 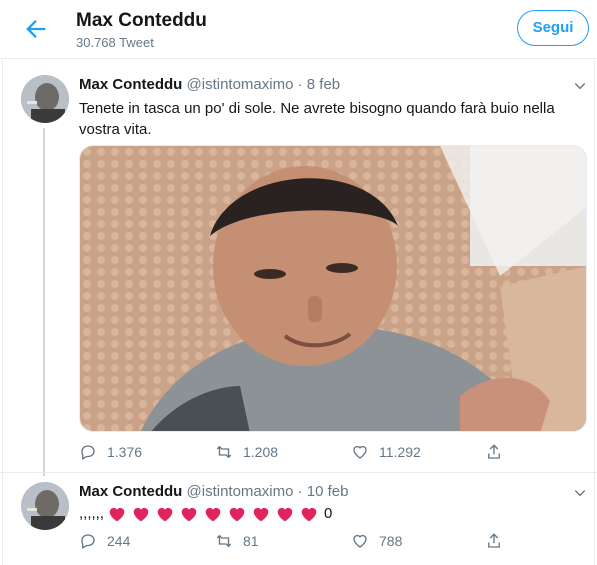 What do you see at coordinates (391, 541) in the screenshot?
I see `like-count: 788` at bounding box center [391, 541].